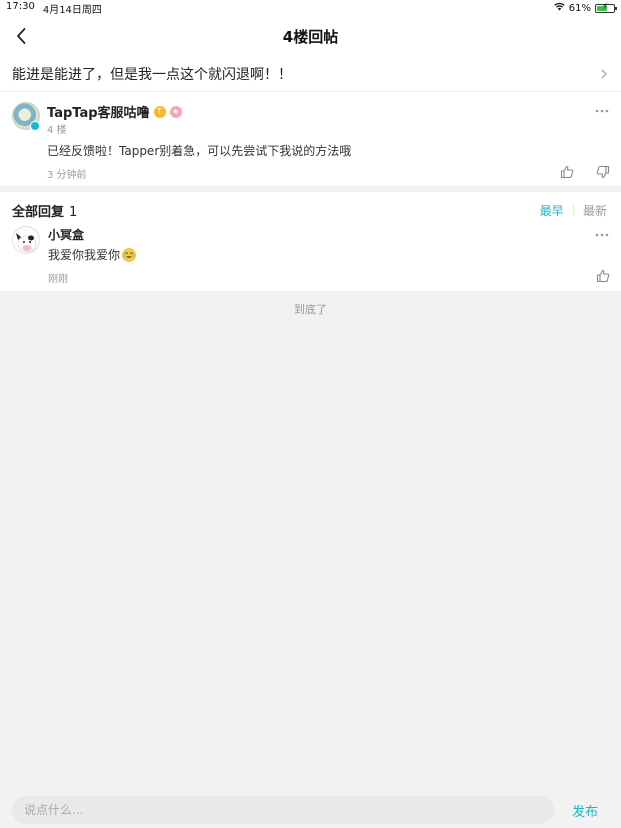 The width and height of the screenshot is (621, 828). I want to click on sort-toggle: 最早 | 最新, so click(573, 210).